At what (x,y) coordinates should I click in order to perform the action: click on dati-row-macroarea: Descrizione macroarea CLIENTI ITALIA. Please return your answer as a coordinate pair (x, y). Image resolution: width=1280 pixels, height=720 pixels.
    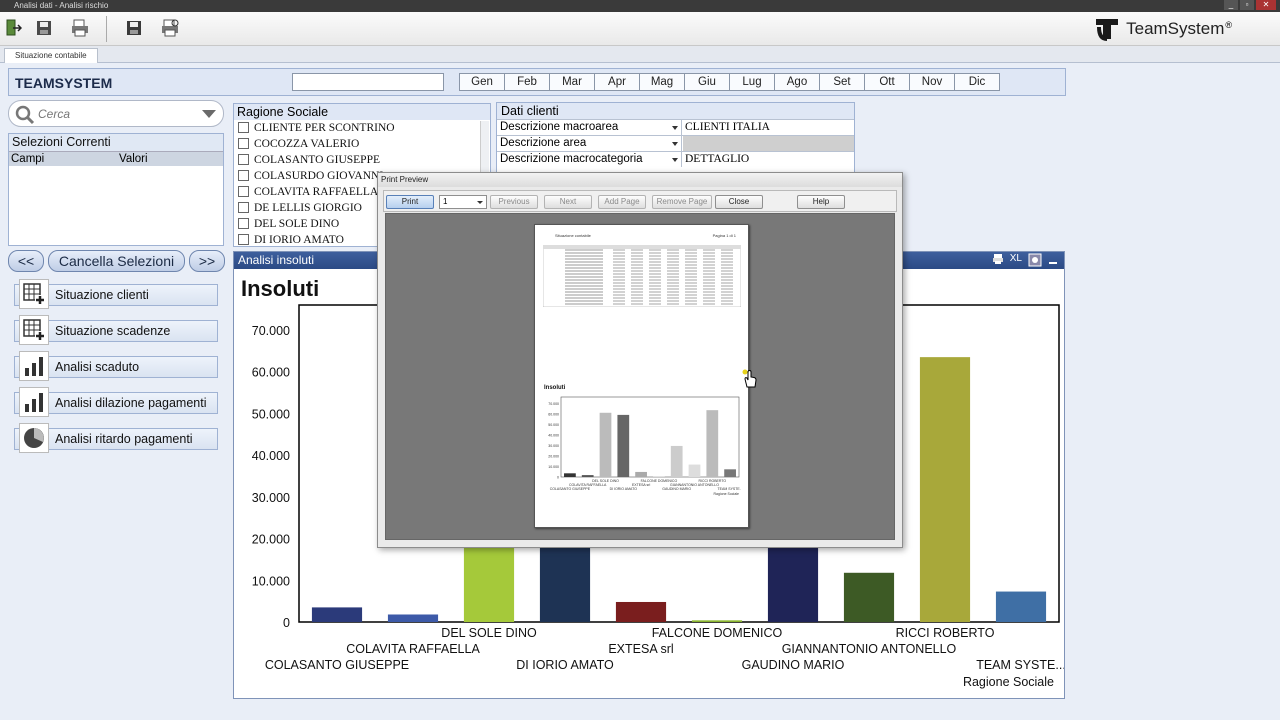
    Looking at the image, I should click on (675, 127).